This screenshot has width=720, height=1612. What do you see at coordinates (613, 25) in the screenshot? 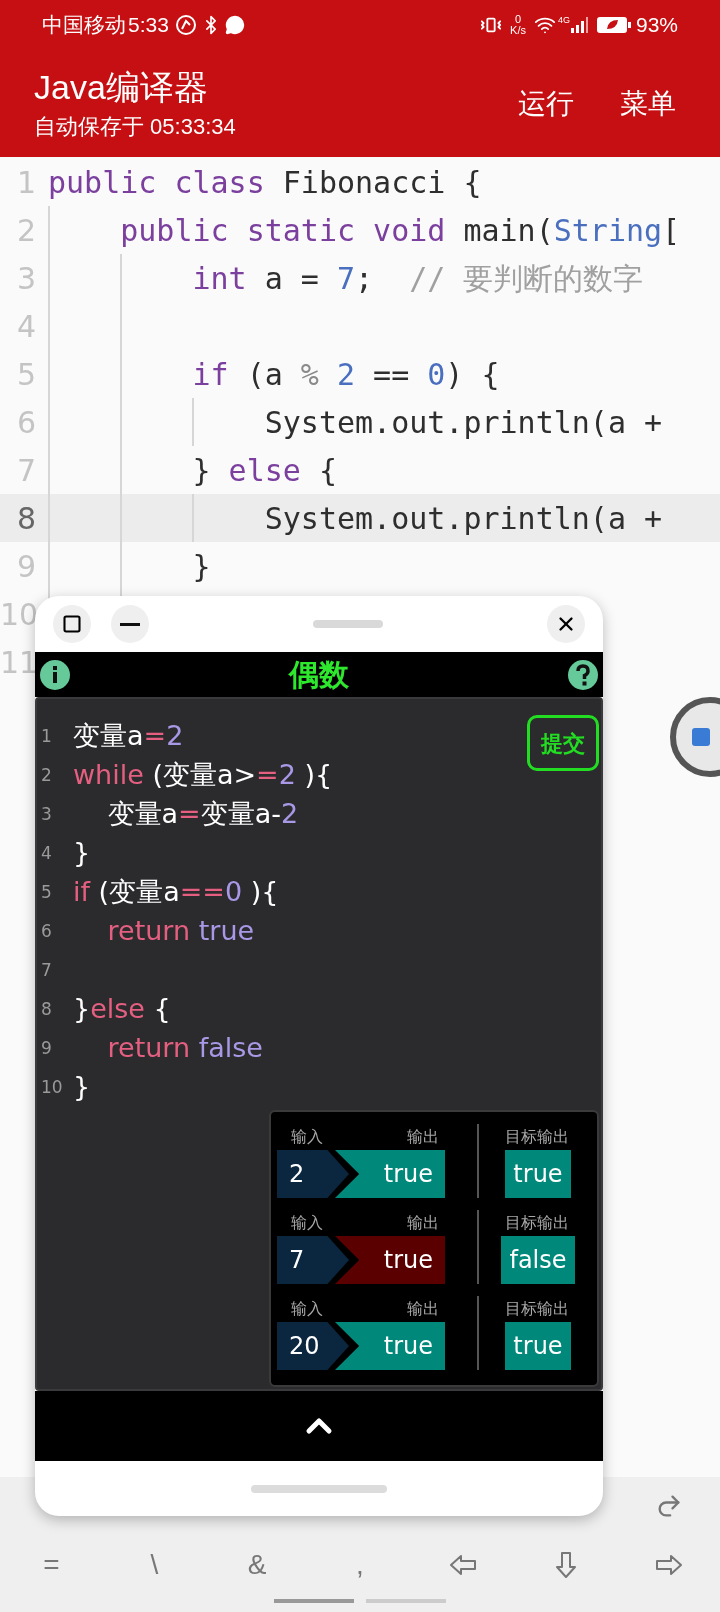
I see `battery-icon` at bounding box center [613, 25].